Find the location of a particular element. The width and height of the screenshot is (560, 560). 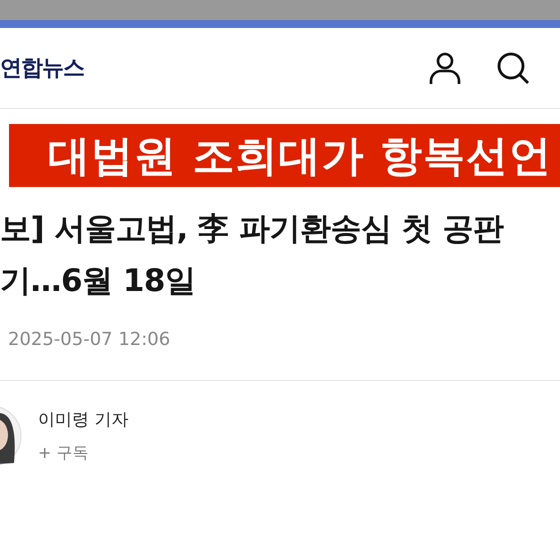

headline: 보] 서울고법, 李 파기환송심 첫 공판 is located at coordinates (252, 229).